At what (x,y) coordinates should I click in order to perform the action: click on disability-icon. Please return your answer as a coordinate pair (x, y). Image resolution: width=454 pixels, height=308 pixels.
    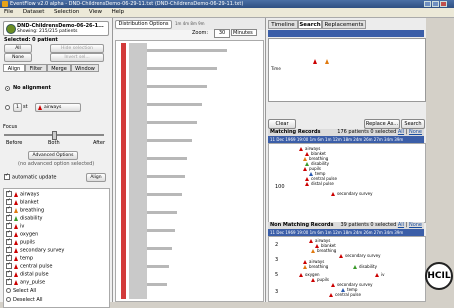
    Looking at the image, I should click on (16, 218).